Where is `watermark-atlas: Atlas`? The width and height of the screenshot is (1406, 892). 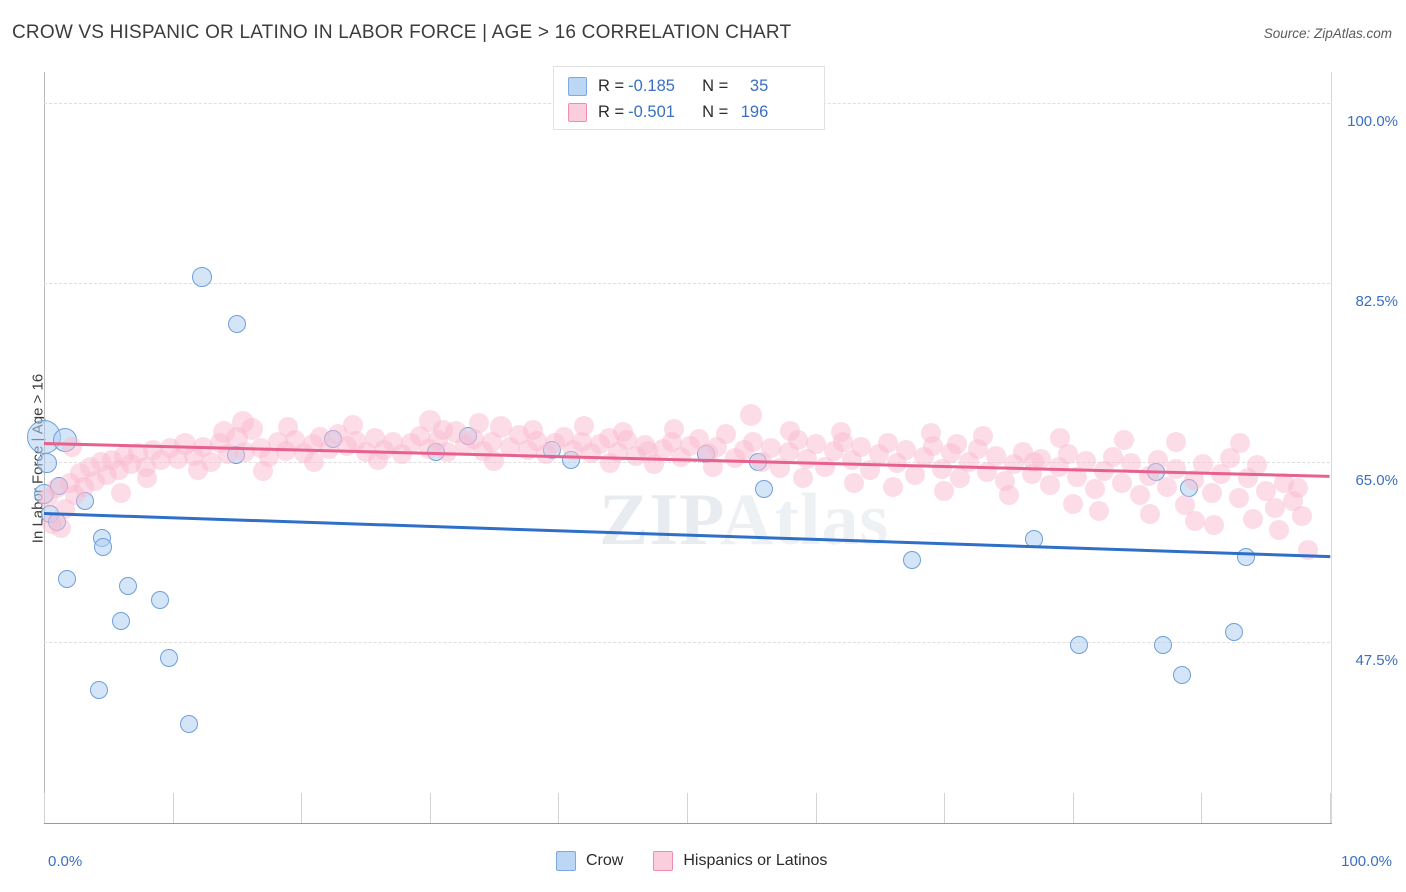 watermark-atlas: Atlas is located at coordinates (804, 520).